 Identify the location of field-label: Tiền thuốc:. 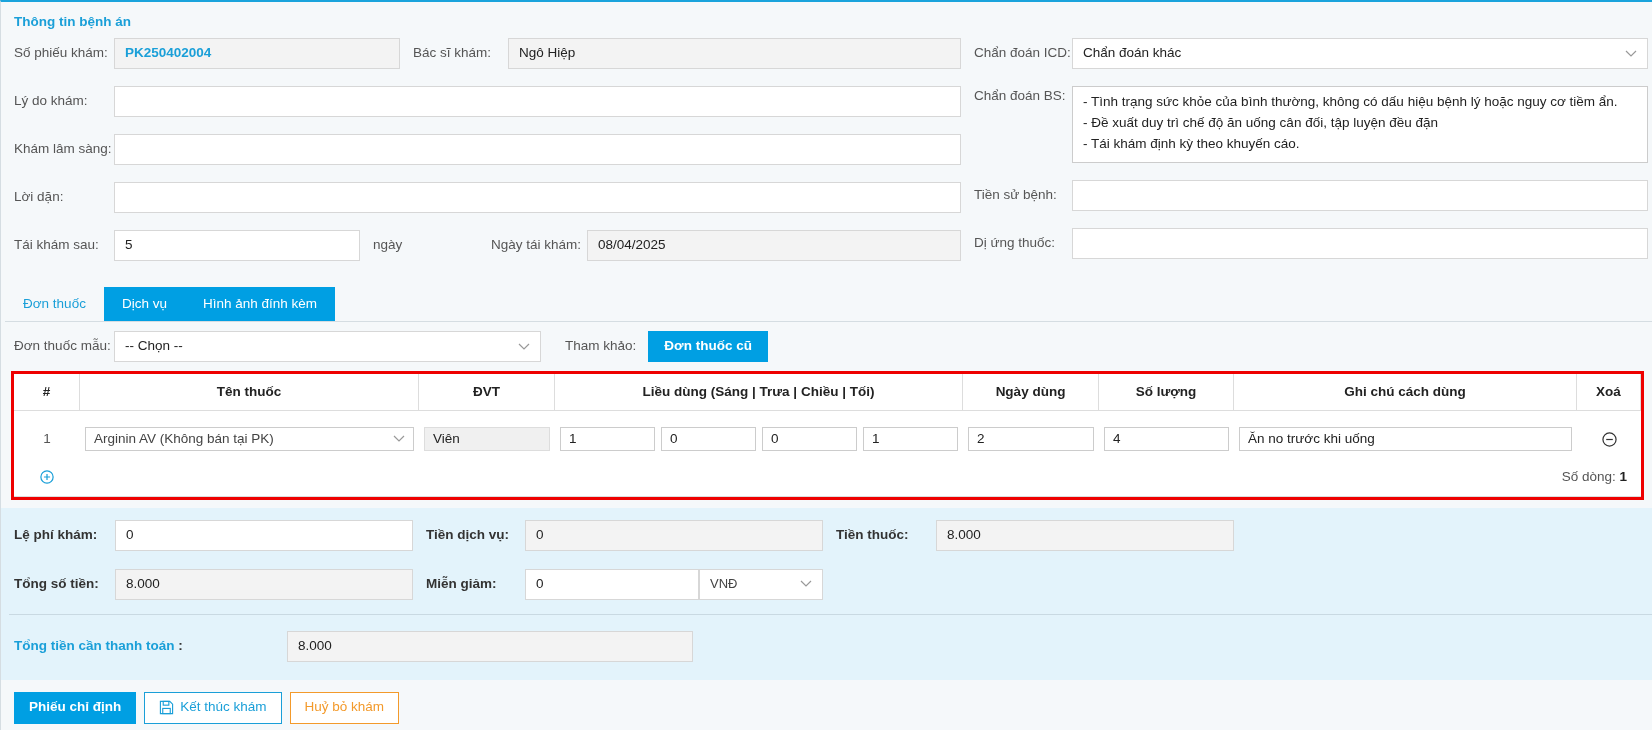
(873, 534).